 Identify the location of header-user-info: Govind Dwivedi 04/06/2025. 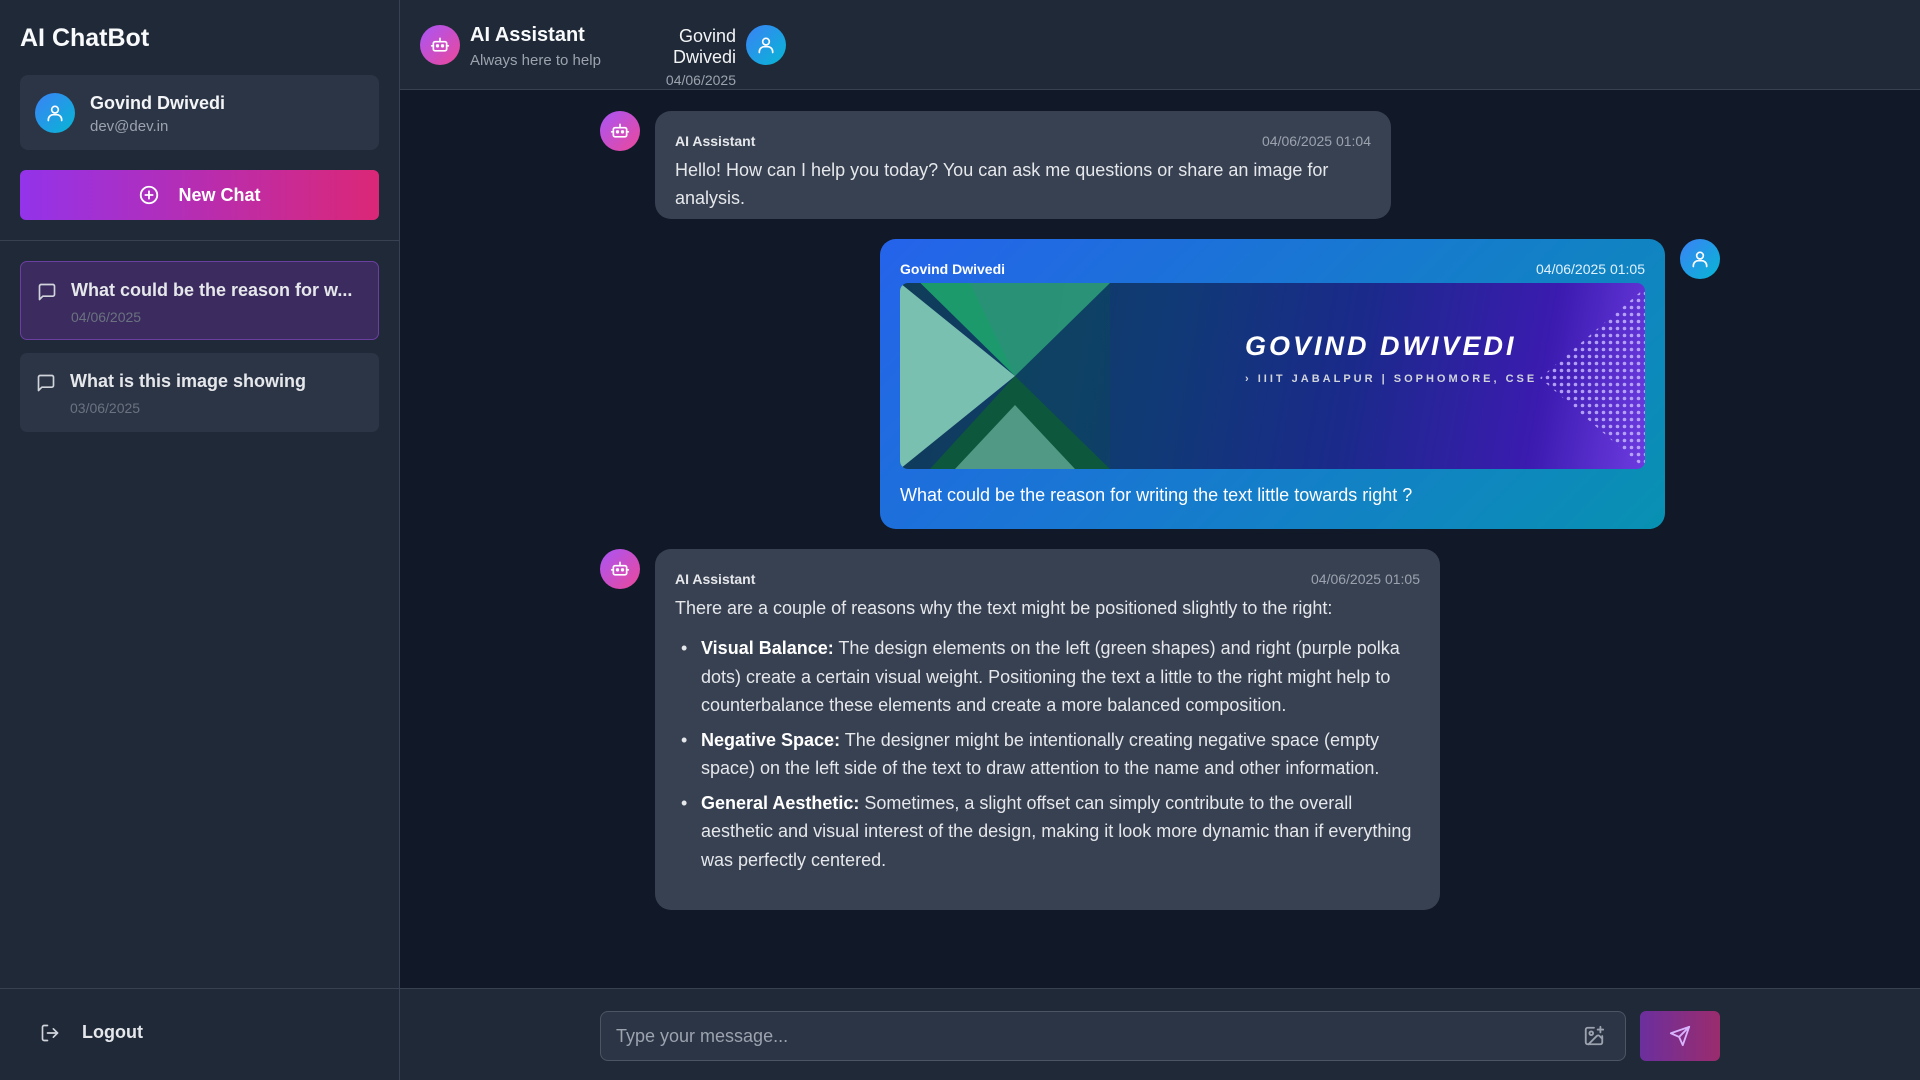
(675, 57).